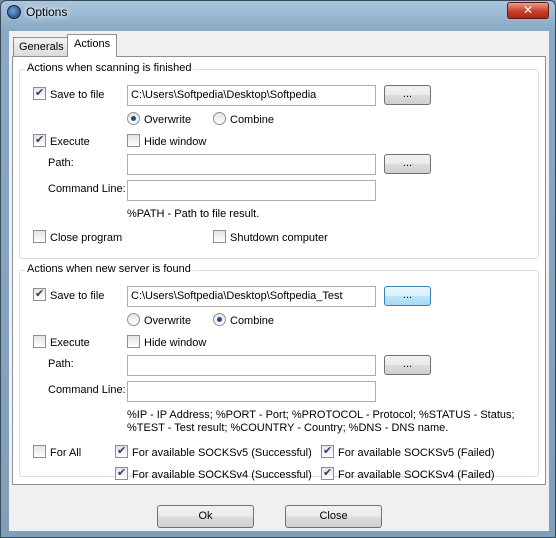 The height and width of the screenshot is (538, 556). What do you see at coordinates (61, 140) in the screenshot?
I see `scan-execute-checkbox: Execute` at bounding box center [61, 140].